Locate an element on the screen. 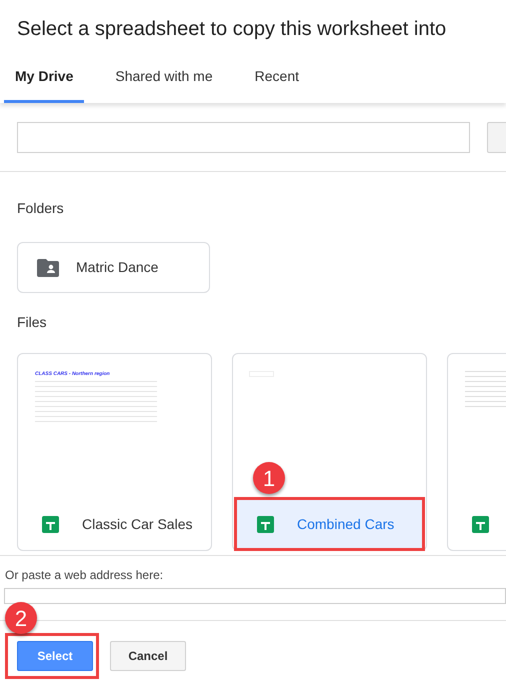 This screenshot has width=506, height=681. dialog-title: Select a spreadsheet to copy this worksheet into is located at coordinates (232, 29).